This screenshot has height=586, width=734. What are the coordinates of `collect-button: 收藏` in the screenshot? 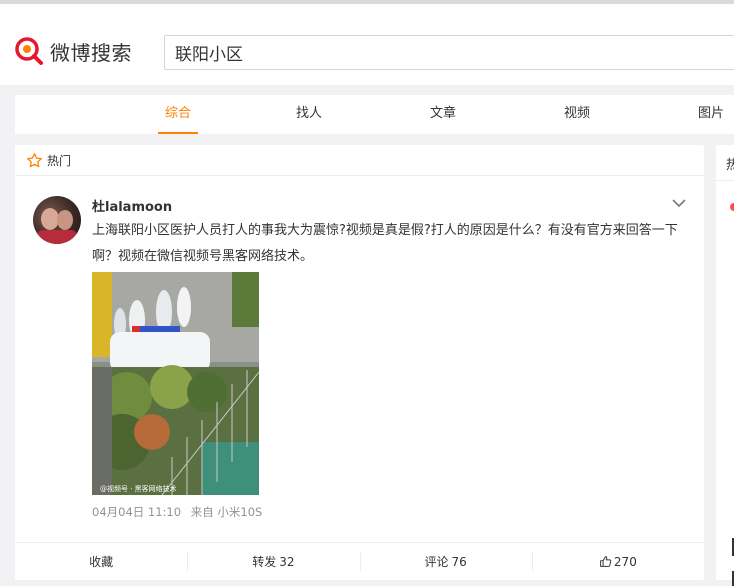 It's located at (101, 561).